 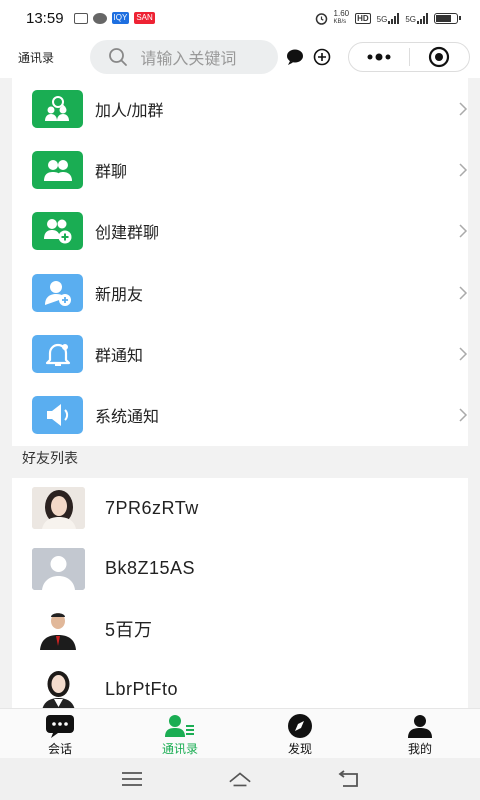 I want to click on tab-bar: 会话 通讯录 发现 我的, so click(x=240, y=733).